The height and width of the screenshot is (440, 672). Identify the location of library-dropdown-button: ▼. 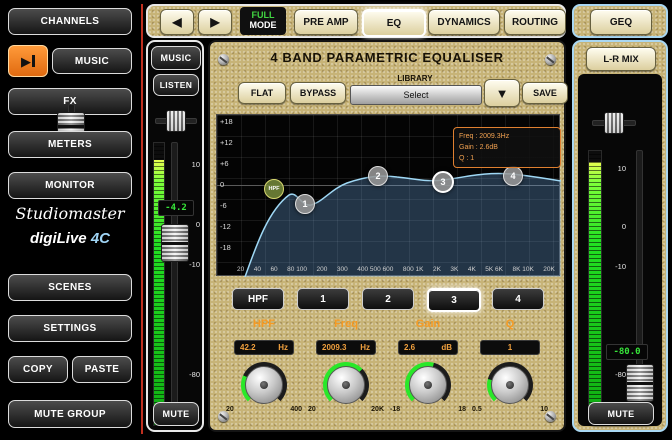
(502, 93).